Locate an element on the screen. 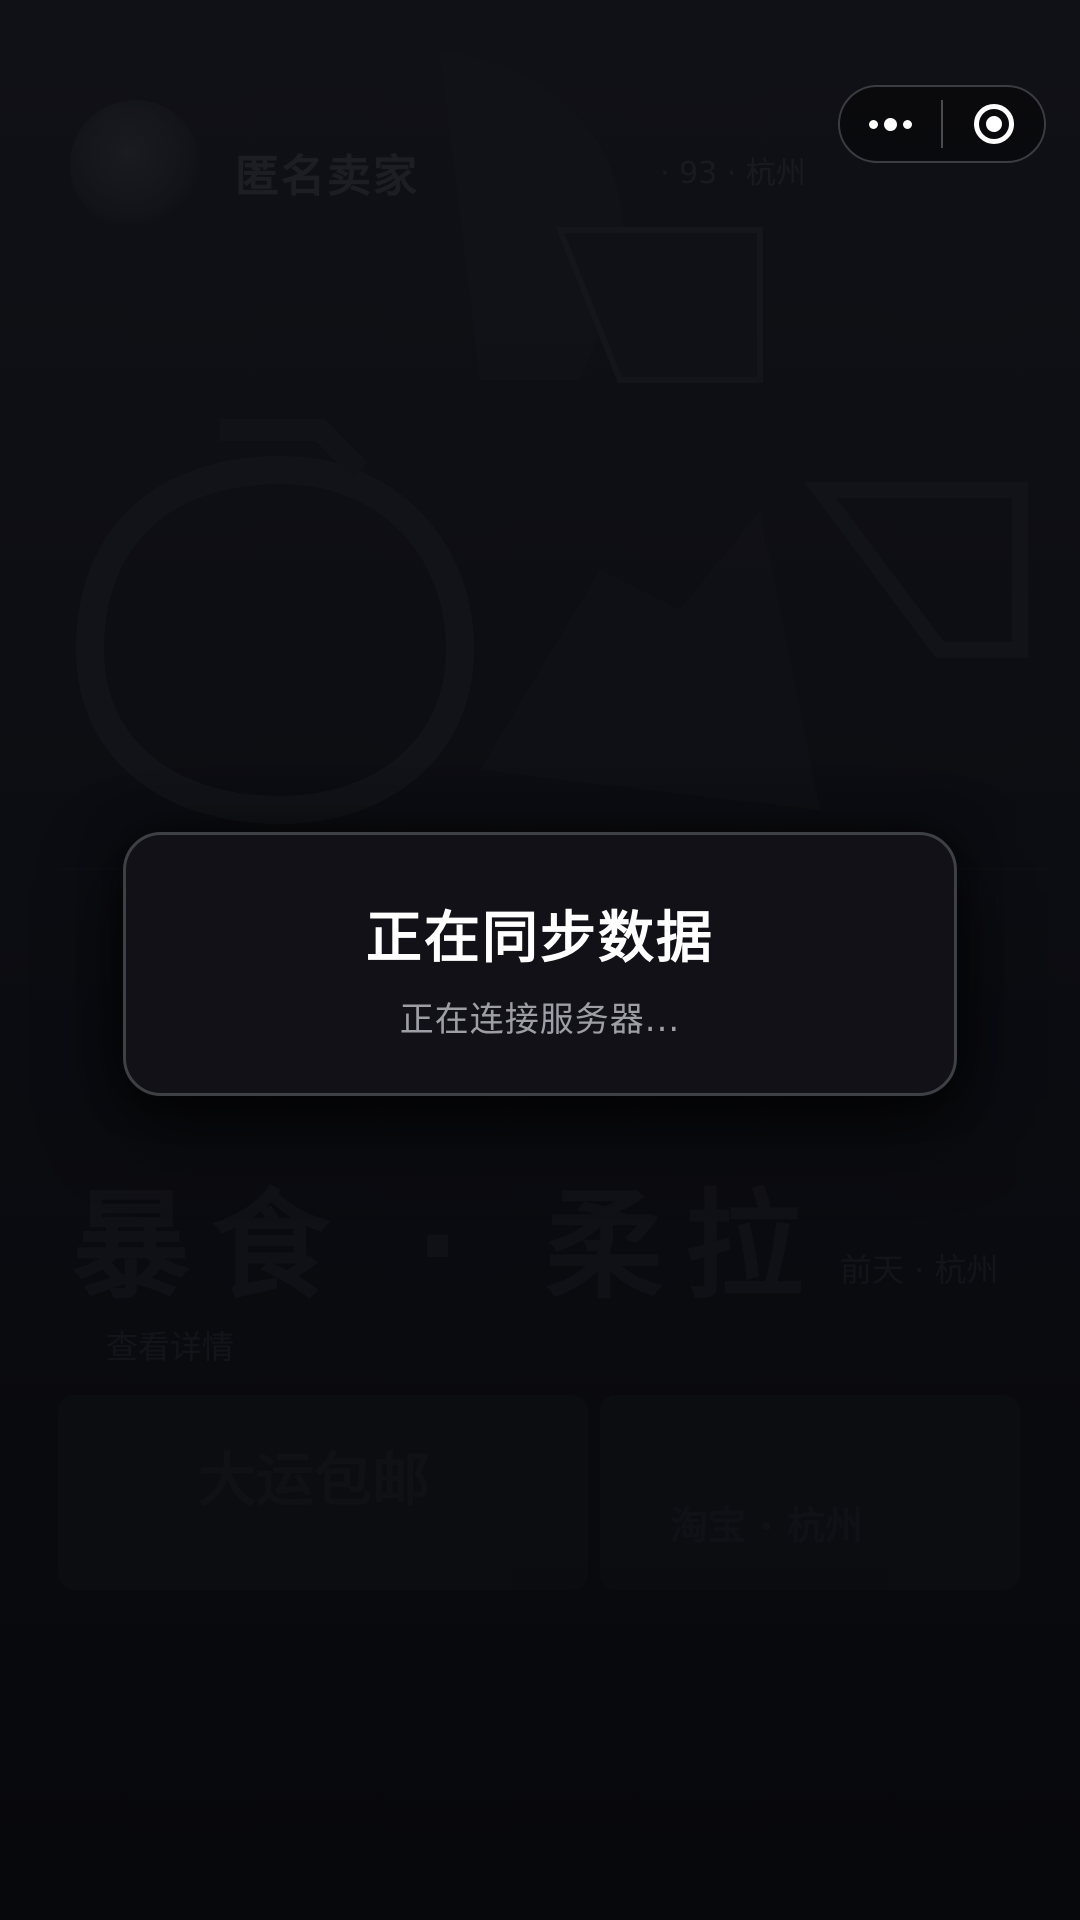 Image resolution: width=1080 pixels, height=1920 pixels. listing-meta: 前天 · 杭州 is located at coordinates (919, 1270).